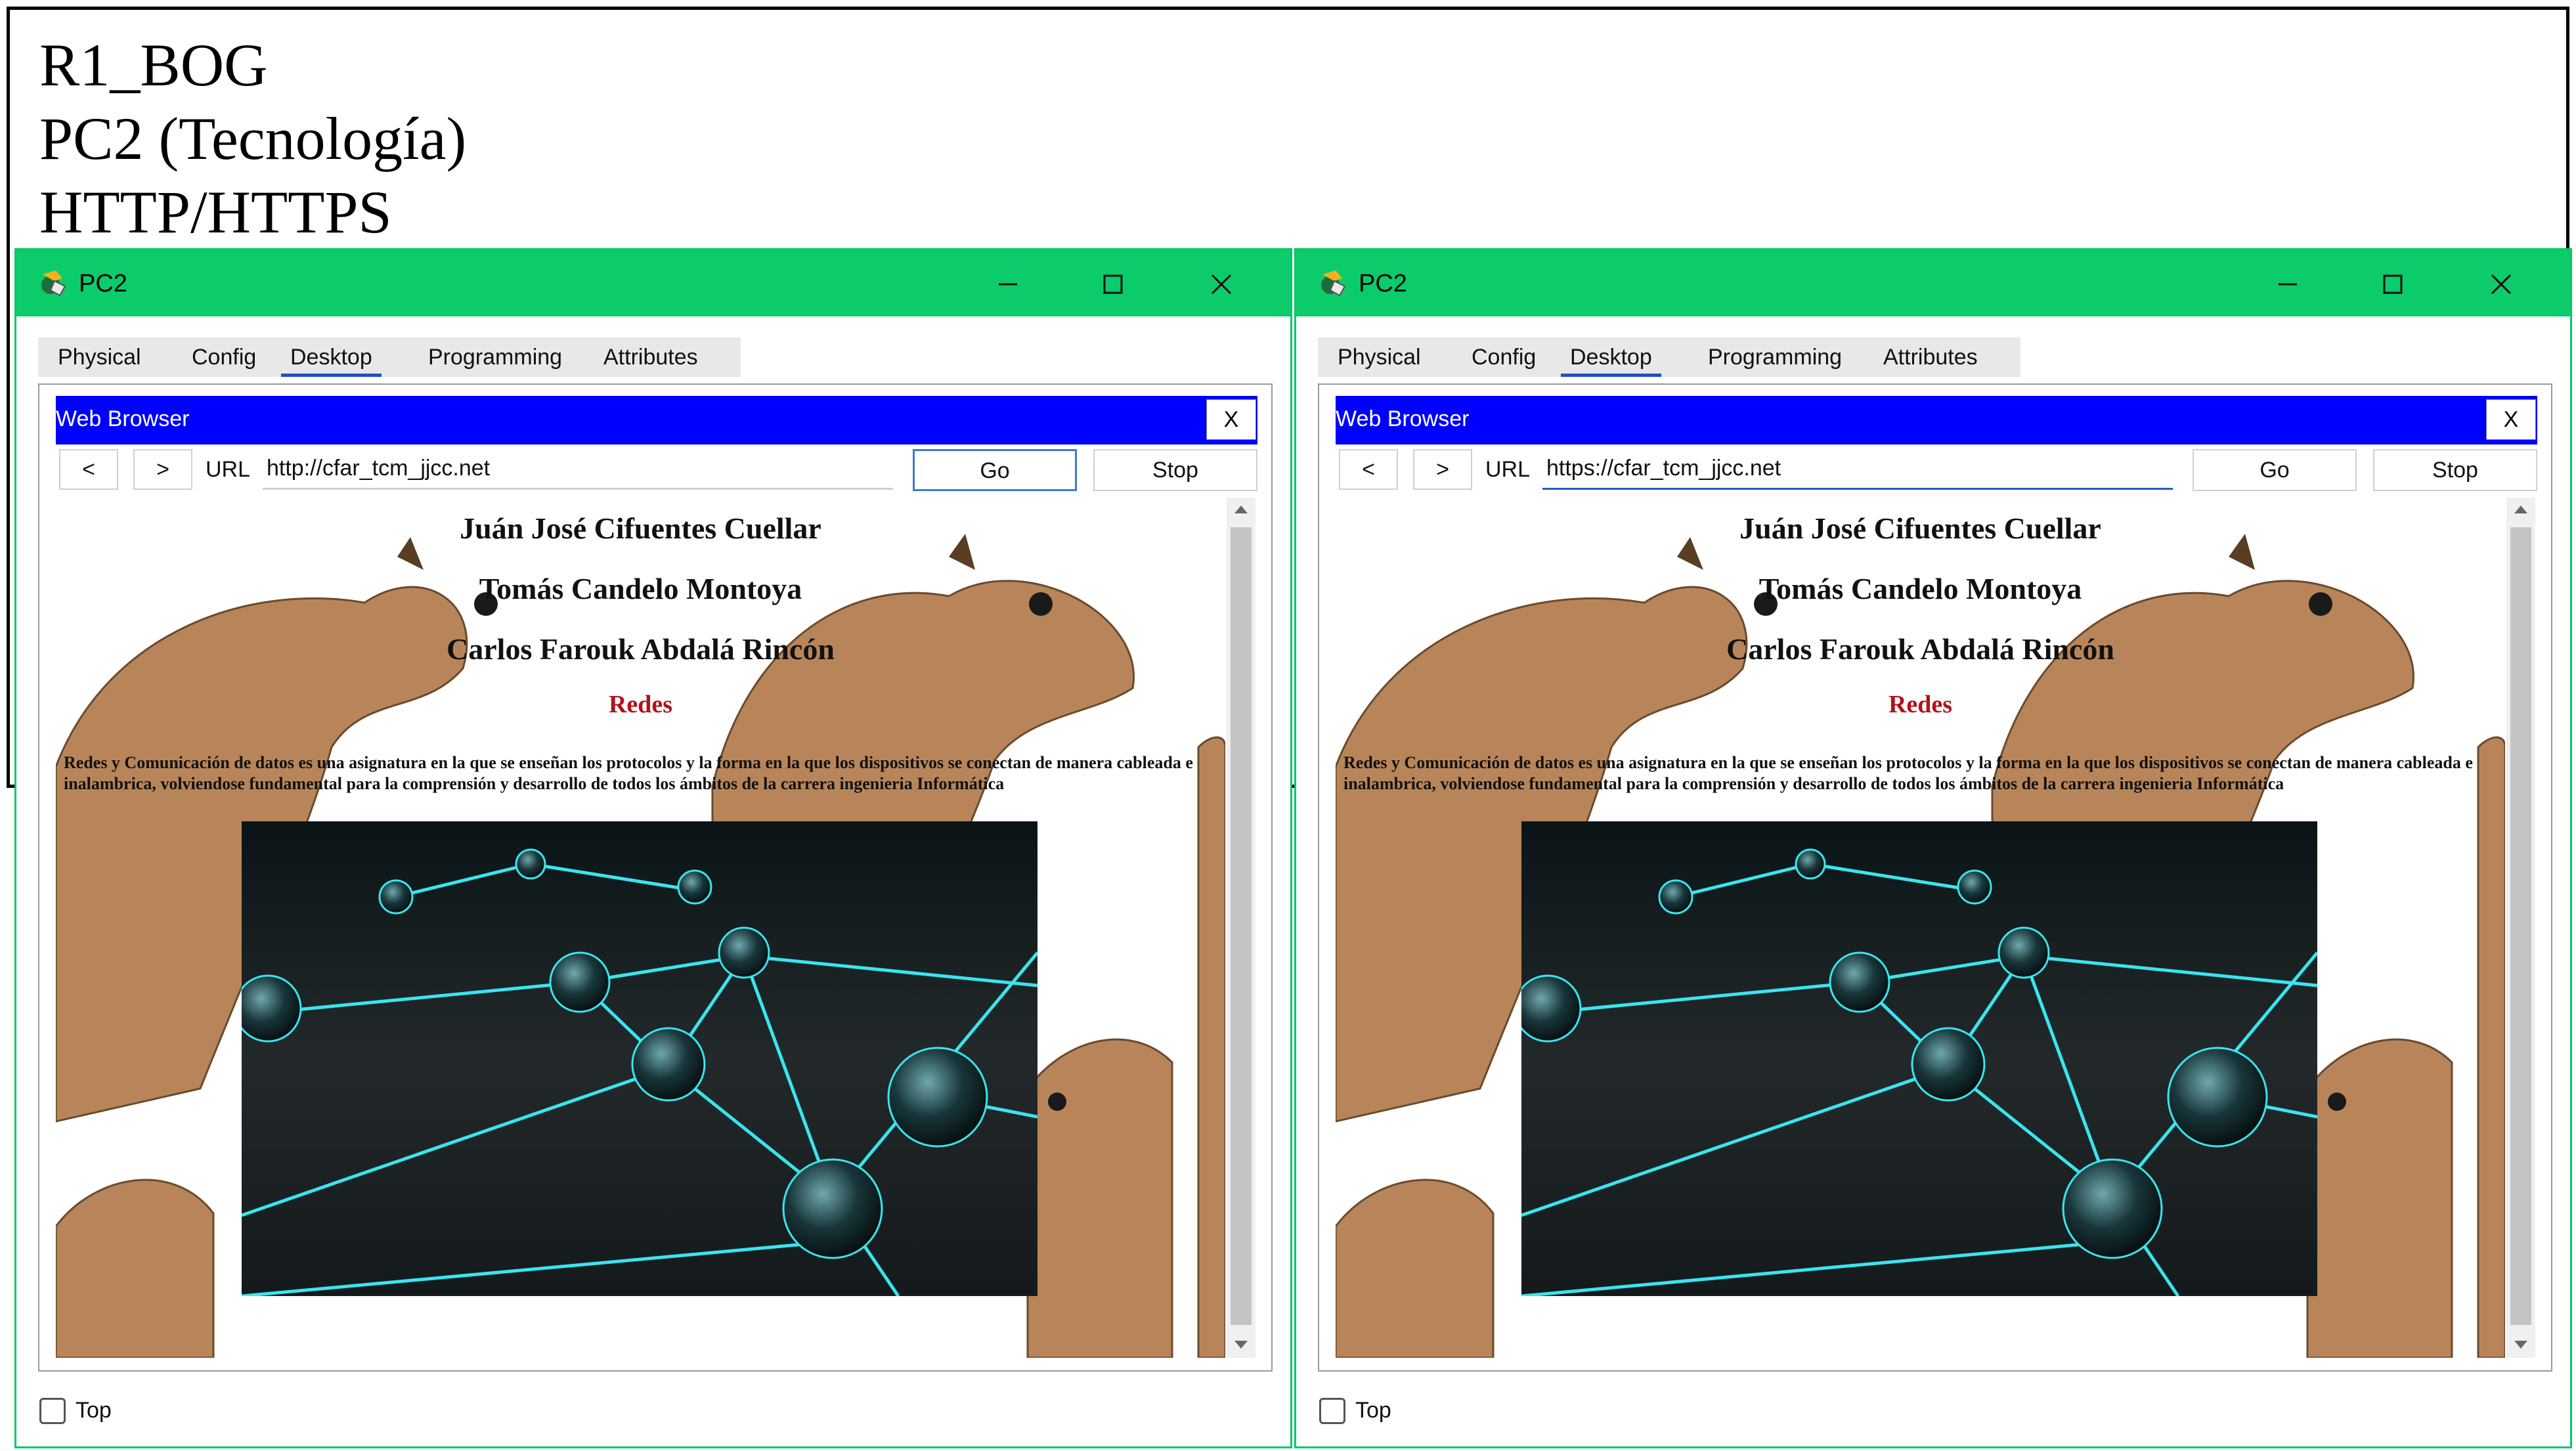 The image size is (2576, 1451). What do you see at coordinates (253, 138) in the screenshot?
I see `header-line-pc: PC2 (Tecnología)` at bounding box center [253, 138].